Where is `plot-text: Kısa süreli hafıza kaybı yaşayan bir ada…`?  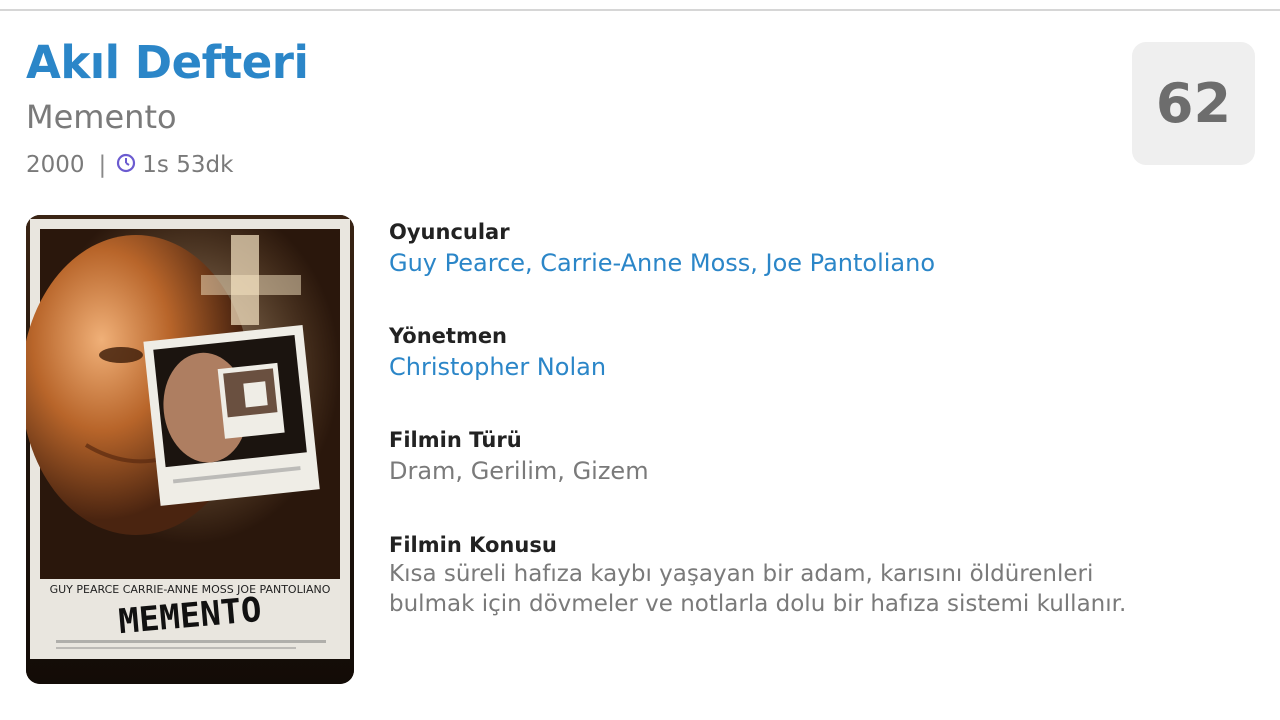
plot-text: Kısa süreli hafıza kaybı yaşayan bir ada… is located at coordinates (819, 589).